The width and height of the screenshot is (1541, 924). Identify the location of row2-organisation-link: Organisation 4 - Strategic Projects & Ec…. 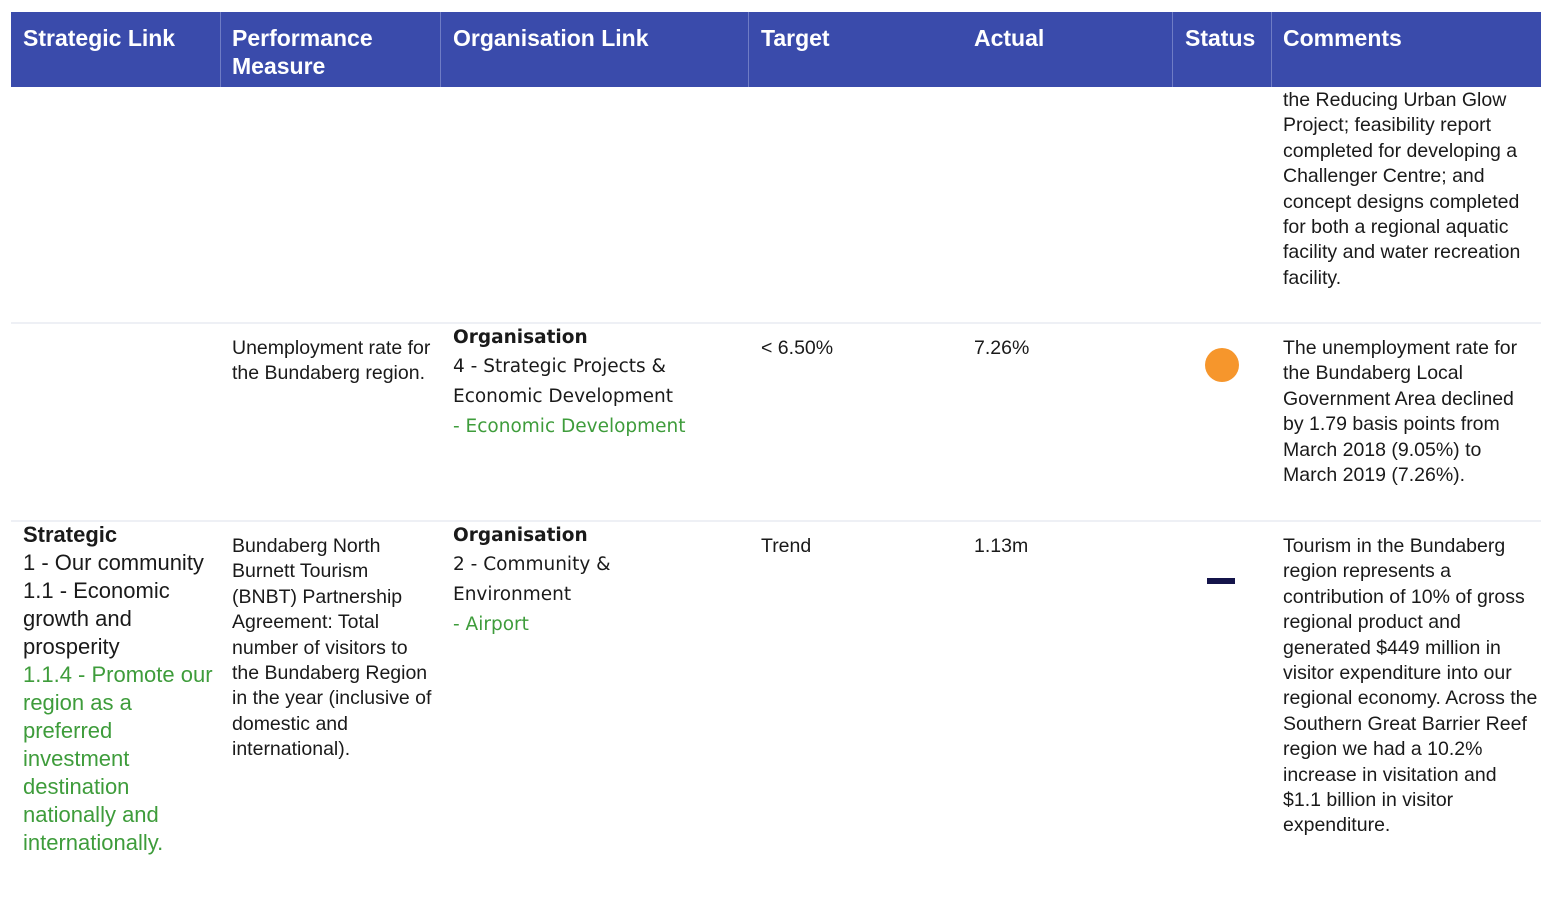
(598, 383).